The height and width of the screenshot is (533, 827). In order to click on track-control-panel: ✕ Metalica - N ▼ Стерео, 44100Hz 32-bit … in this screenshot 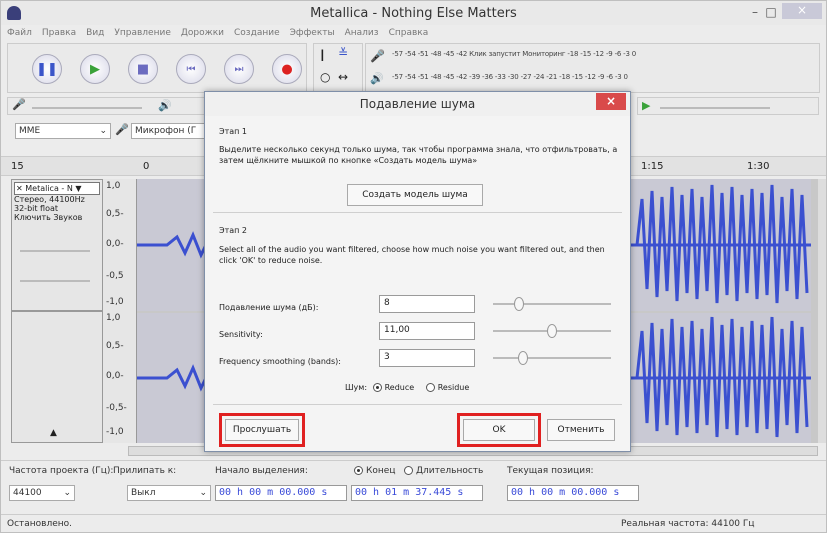, I will do `click(57, 245)`.